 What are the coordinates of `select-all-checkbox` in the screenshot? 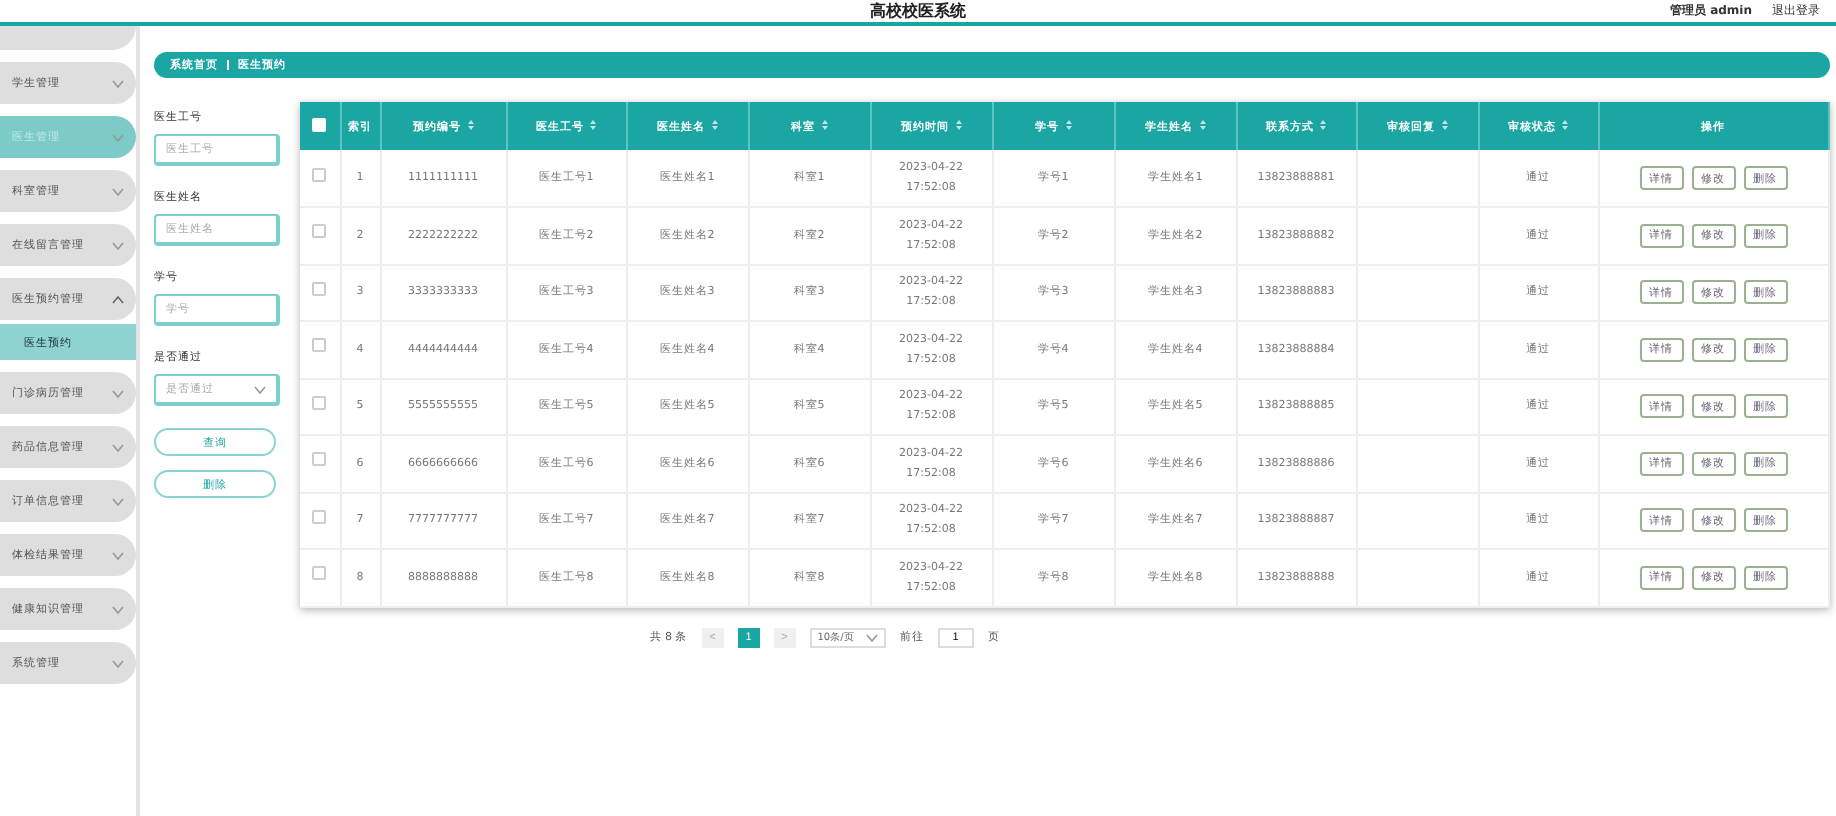 It's located at (319, 124).